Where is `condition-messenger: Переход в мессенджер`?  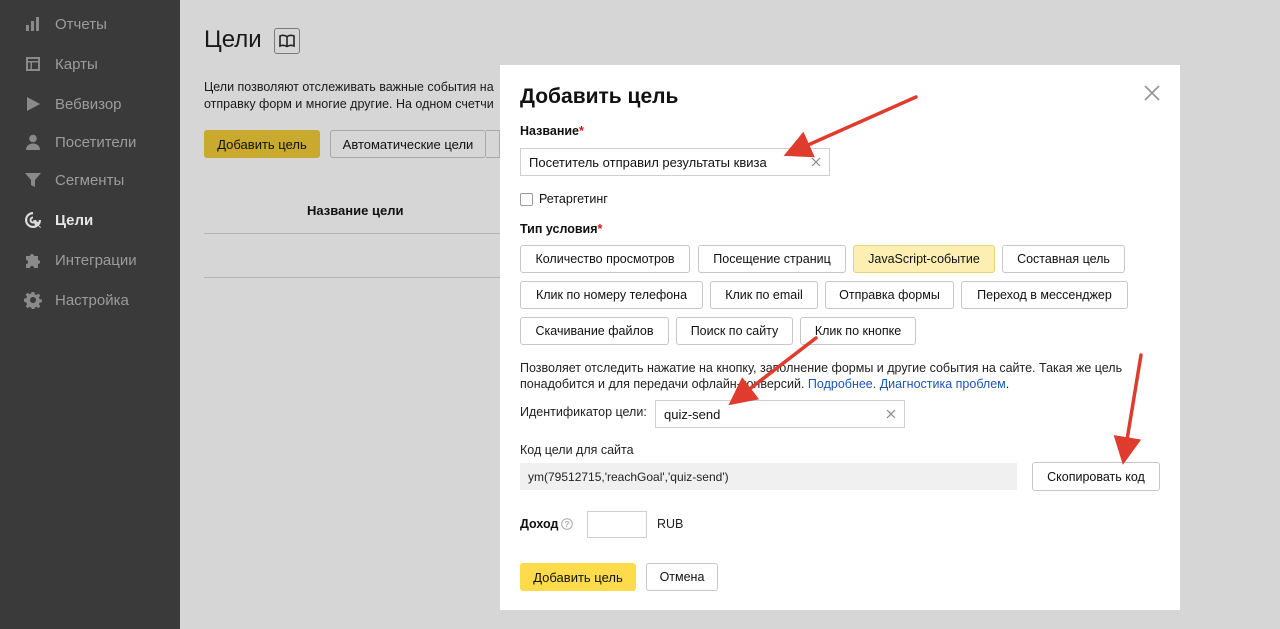
condition-messenger: Переход в мессенджер is located at coordinates (1044, 295).